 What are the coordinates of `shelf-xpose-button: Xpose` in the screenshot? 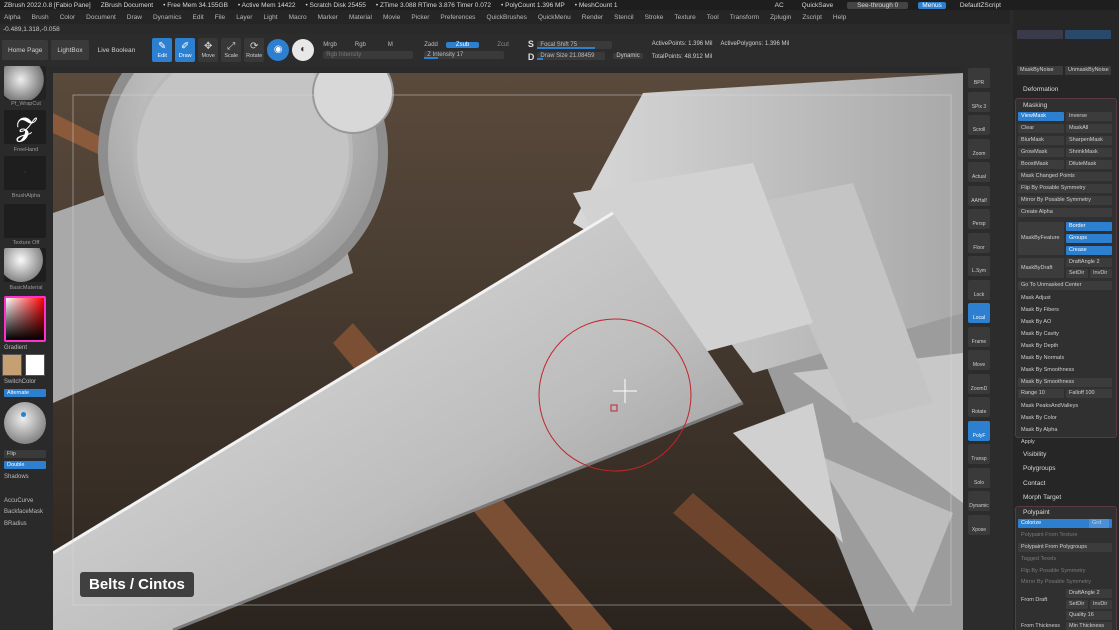 It's located at (979, 524).